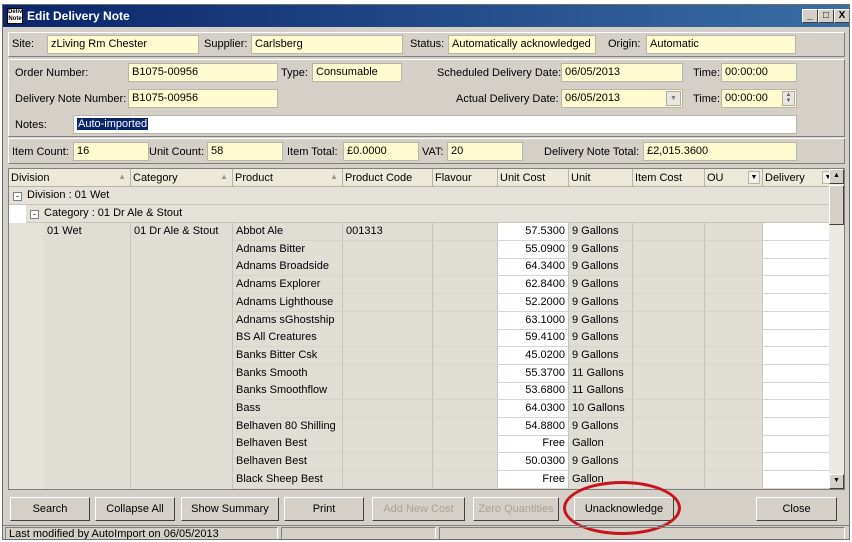  Describe the element at coordinates (288, 409) in the screenshot. I see `cell-product: Bass` at that location.